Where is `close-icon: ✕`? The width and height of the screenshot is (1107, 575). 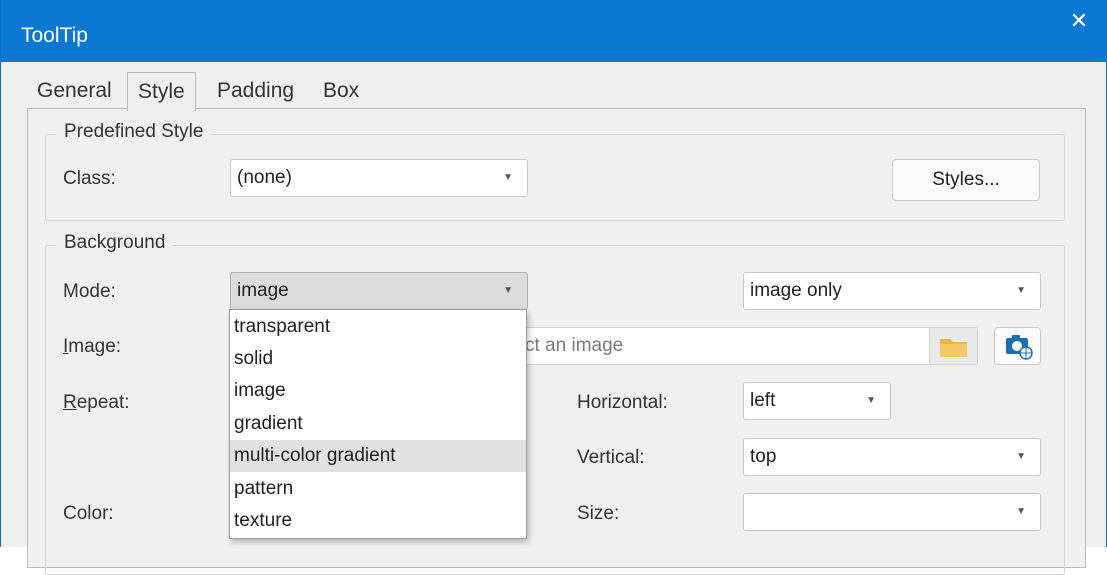
close-icon: ✕ is located at coordinates (1079, 21).